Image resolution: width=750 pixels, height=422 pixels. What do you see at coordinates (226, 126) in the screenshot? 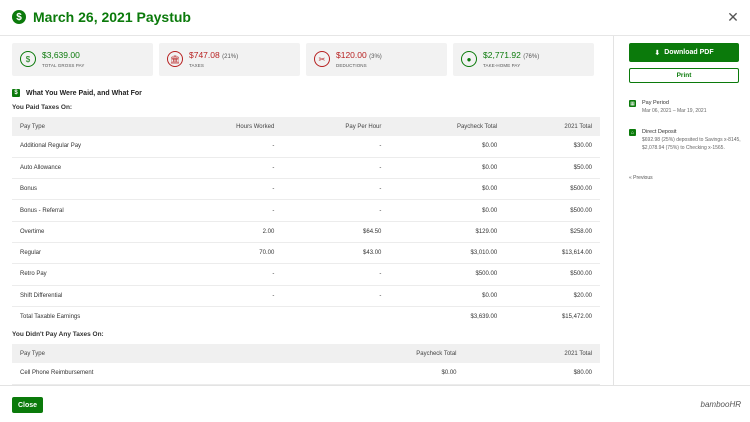
I see `column-header: Hours Worked` at bounding box center [226, 126].